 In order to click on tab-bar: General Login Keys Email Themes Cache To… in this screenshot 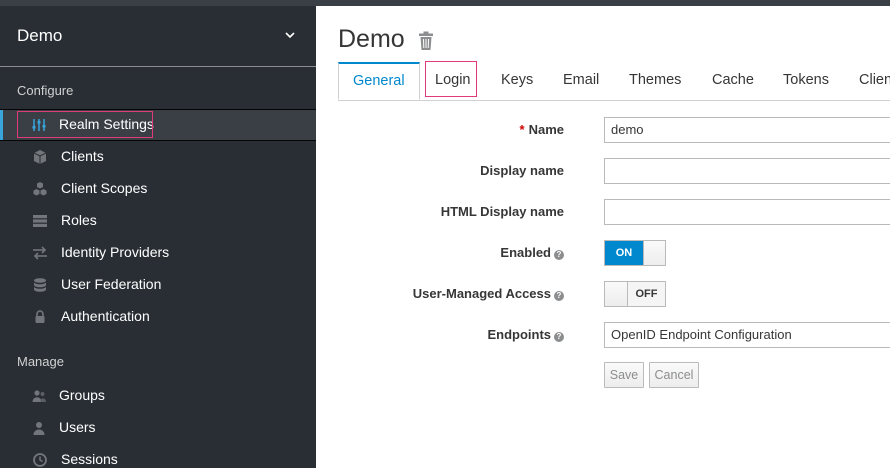, I will do `click(614, 81)`.